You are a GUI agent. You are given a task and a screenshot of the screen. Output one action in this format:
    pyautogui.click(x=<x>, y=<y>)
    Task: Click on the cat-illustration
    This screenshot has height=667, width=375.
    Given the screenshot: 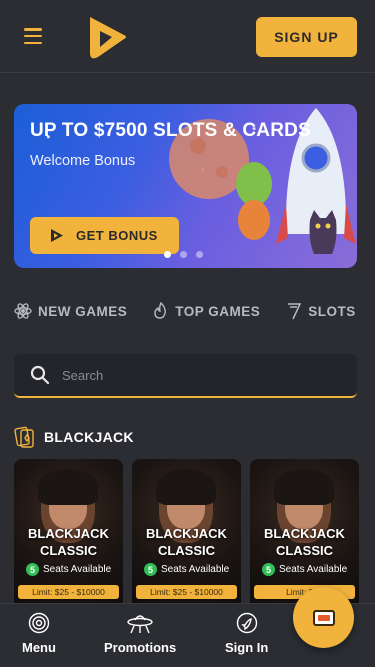 What is the action you would take?
    pyautogui.click(x=323, y=232)
    